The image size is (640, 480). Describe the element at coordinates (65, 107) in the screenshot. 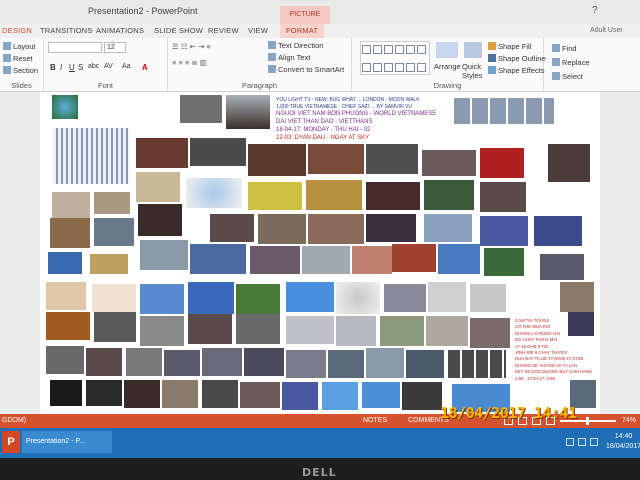

I see `globe-thumbnail` at that location.